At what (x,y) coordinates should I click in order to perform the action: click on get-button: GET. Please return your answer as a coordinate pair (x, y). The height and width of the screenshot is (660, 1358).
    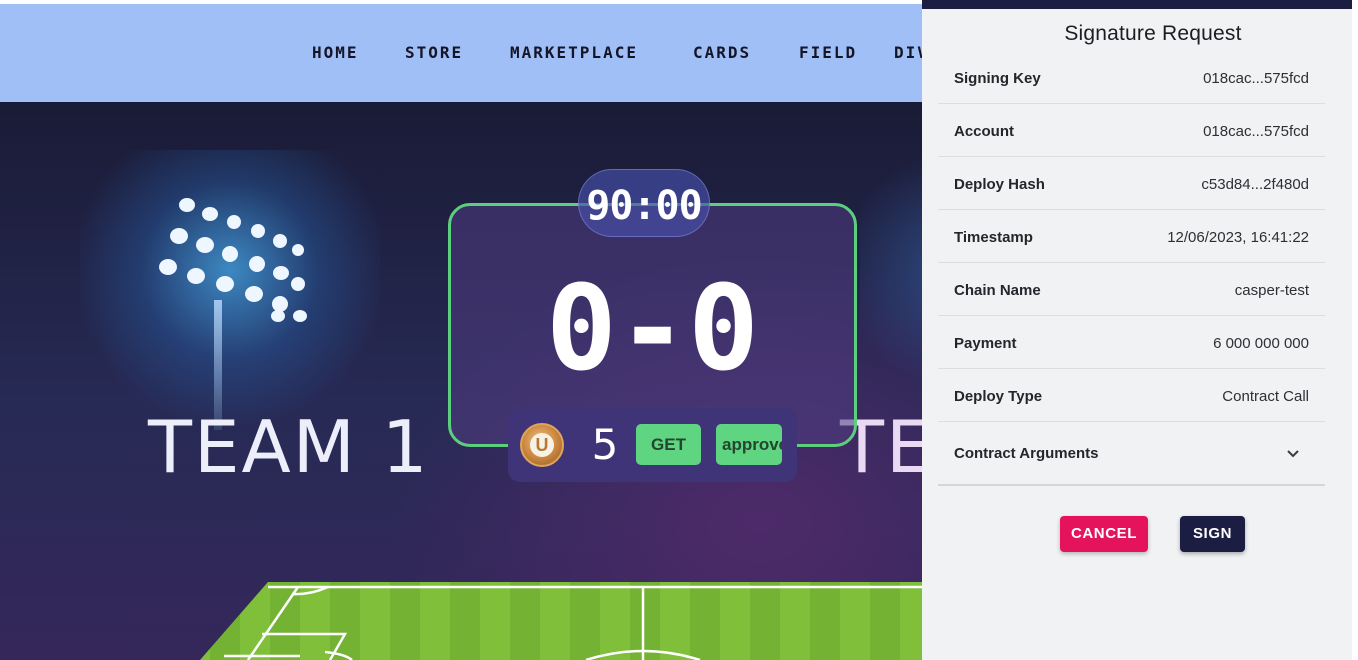
    Looking at the image, I should click on (668, 444).